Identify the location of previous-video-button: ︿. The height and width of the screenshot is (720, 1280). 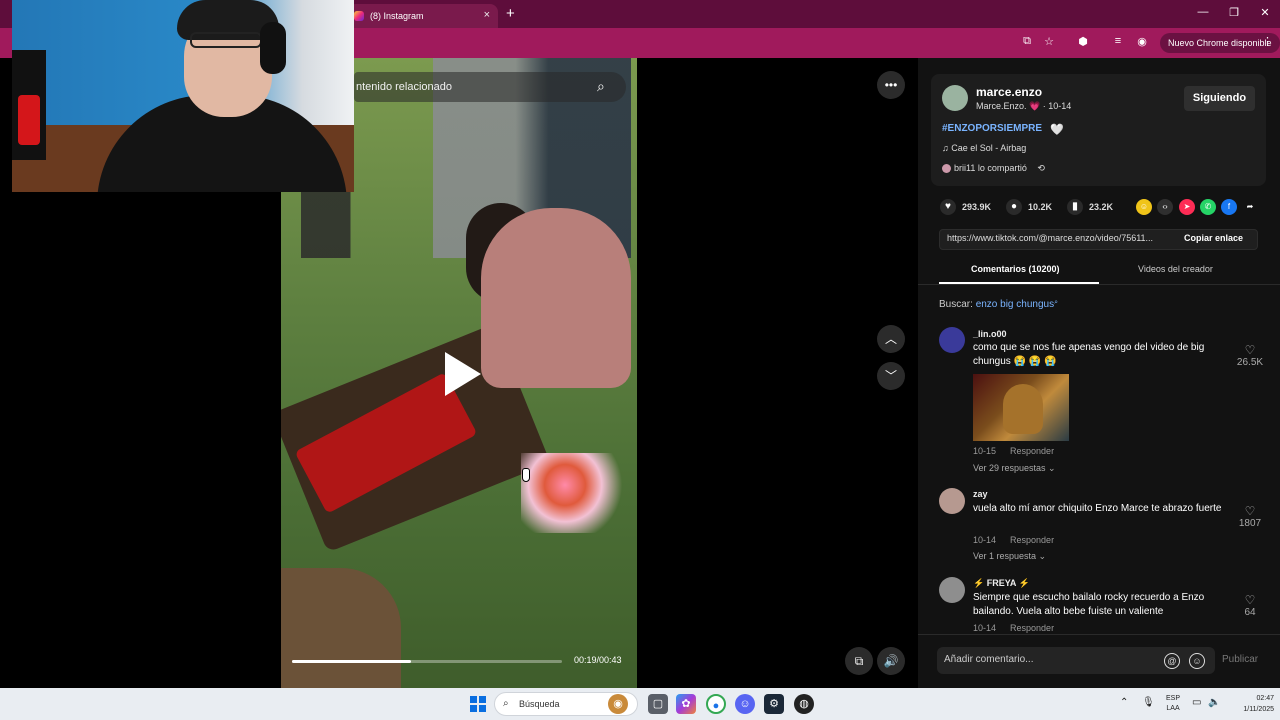
(891, 339).